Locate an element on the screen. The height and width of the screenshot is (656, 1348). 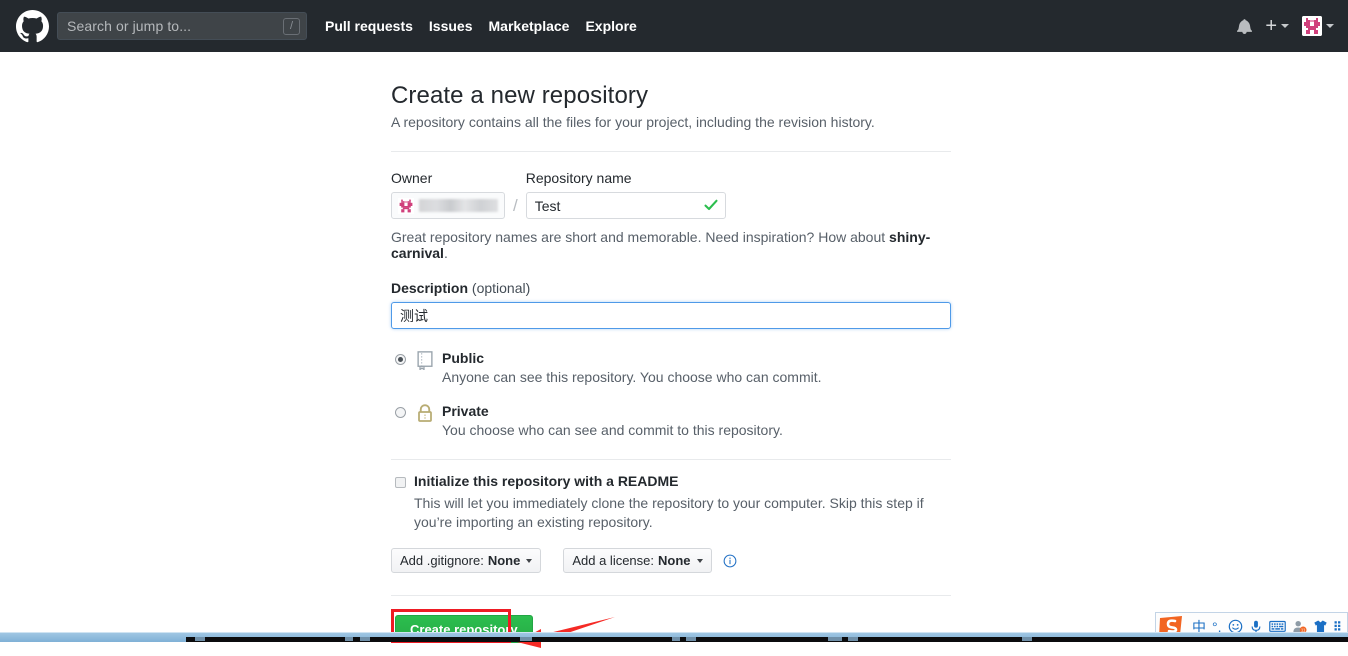
info-icon is located at coordinates (730, 561).